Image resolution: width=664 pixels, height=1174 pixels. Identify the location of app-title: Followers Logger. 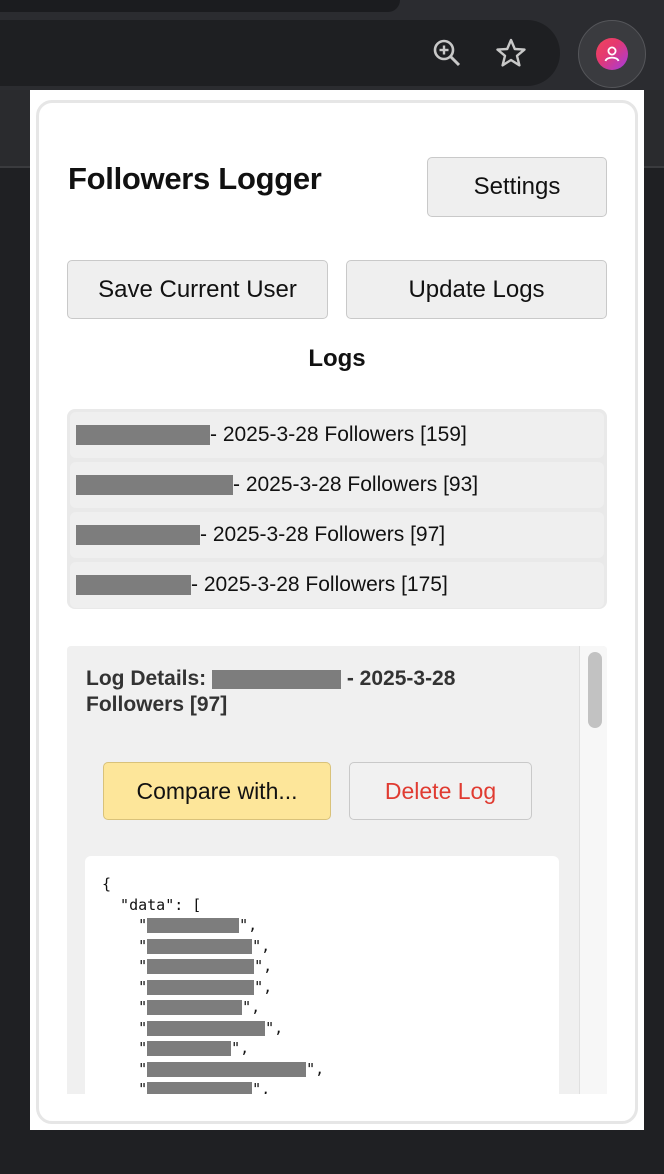
(195, 178).